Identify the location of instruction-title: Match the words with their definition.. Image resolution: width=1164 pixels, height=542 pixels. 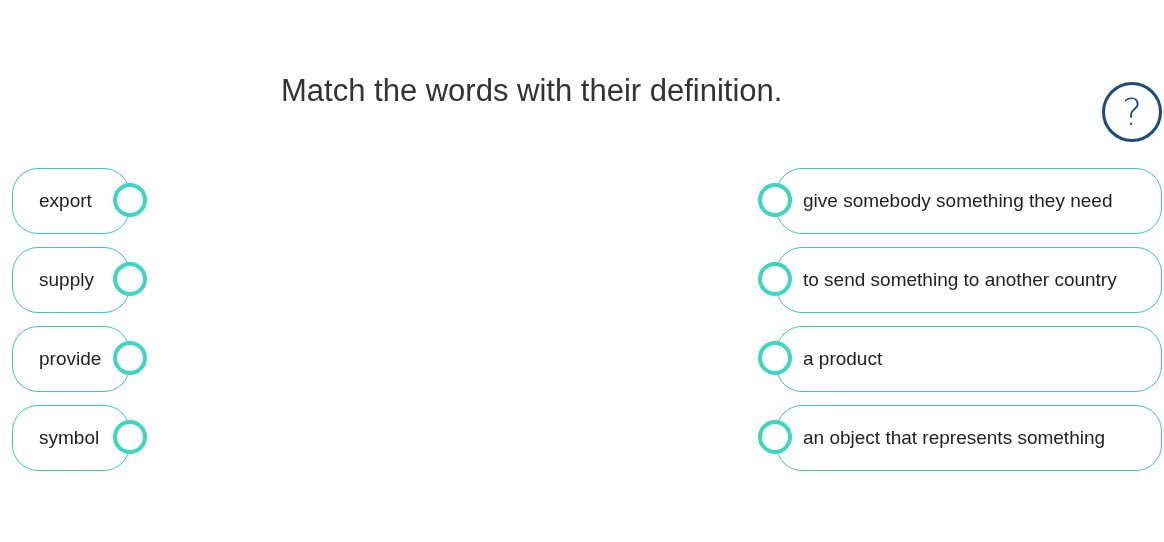
(532, 91).